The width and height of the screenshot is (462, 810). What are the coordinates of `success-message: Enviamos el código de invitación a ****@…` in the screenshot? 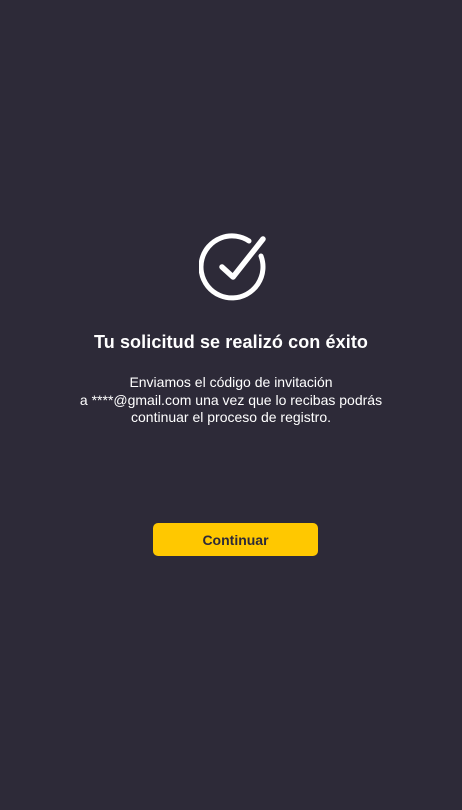 It's located at (231, 400).